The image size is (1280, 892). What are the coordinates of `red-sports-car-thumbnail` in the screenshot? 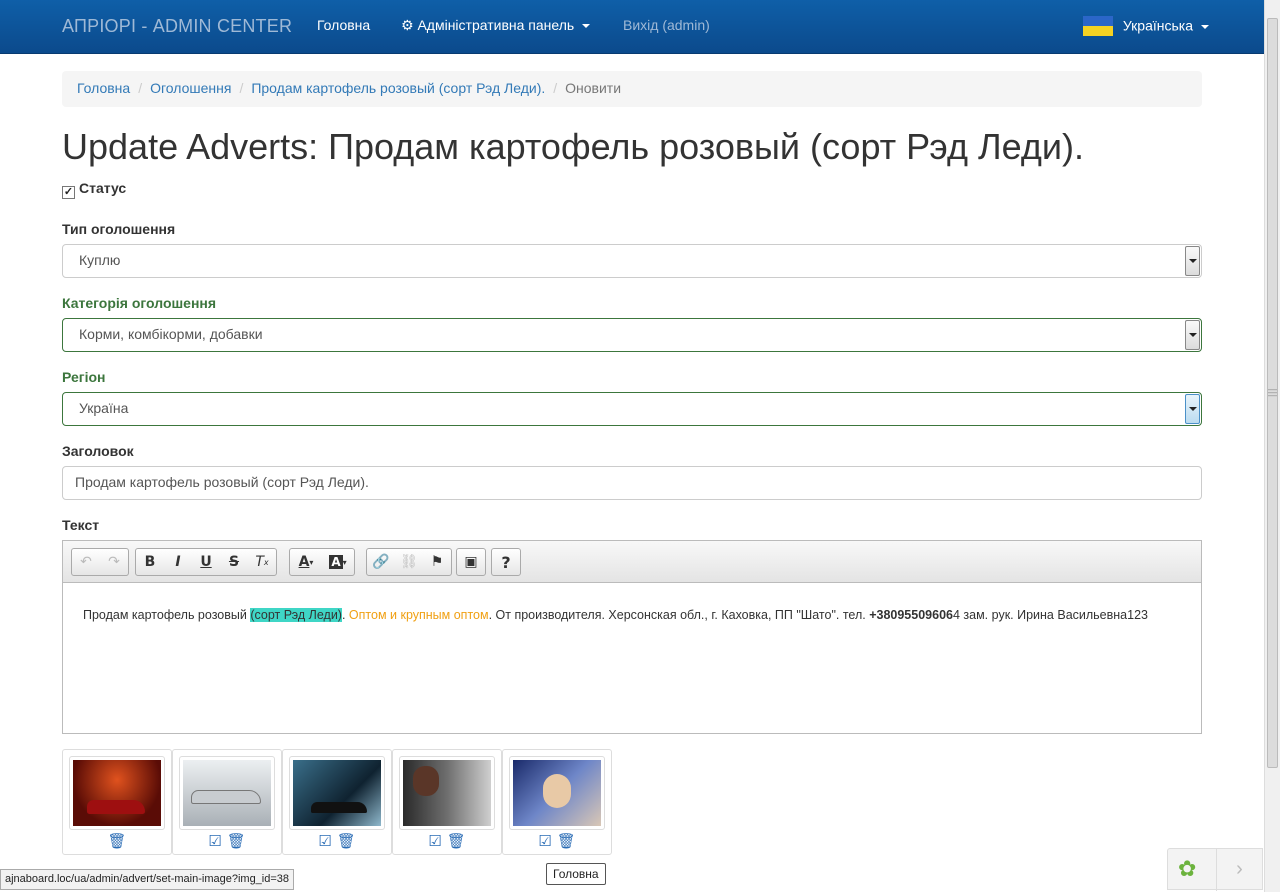 It's located at (117, 793).